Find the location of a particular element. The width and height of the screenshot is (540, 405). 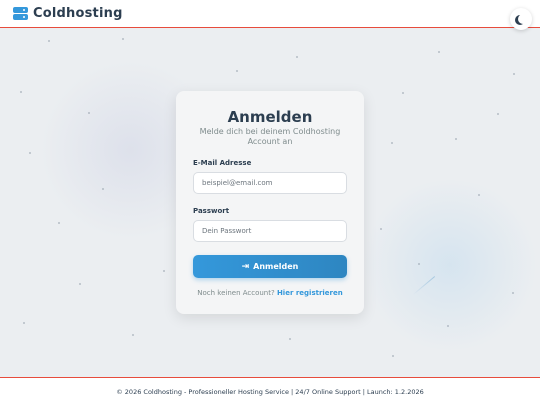

top-bar: Coldhosting is located at coordinates (270, 15).